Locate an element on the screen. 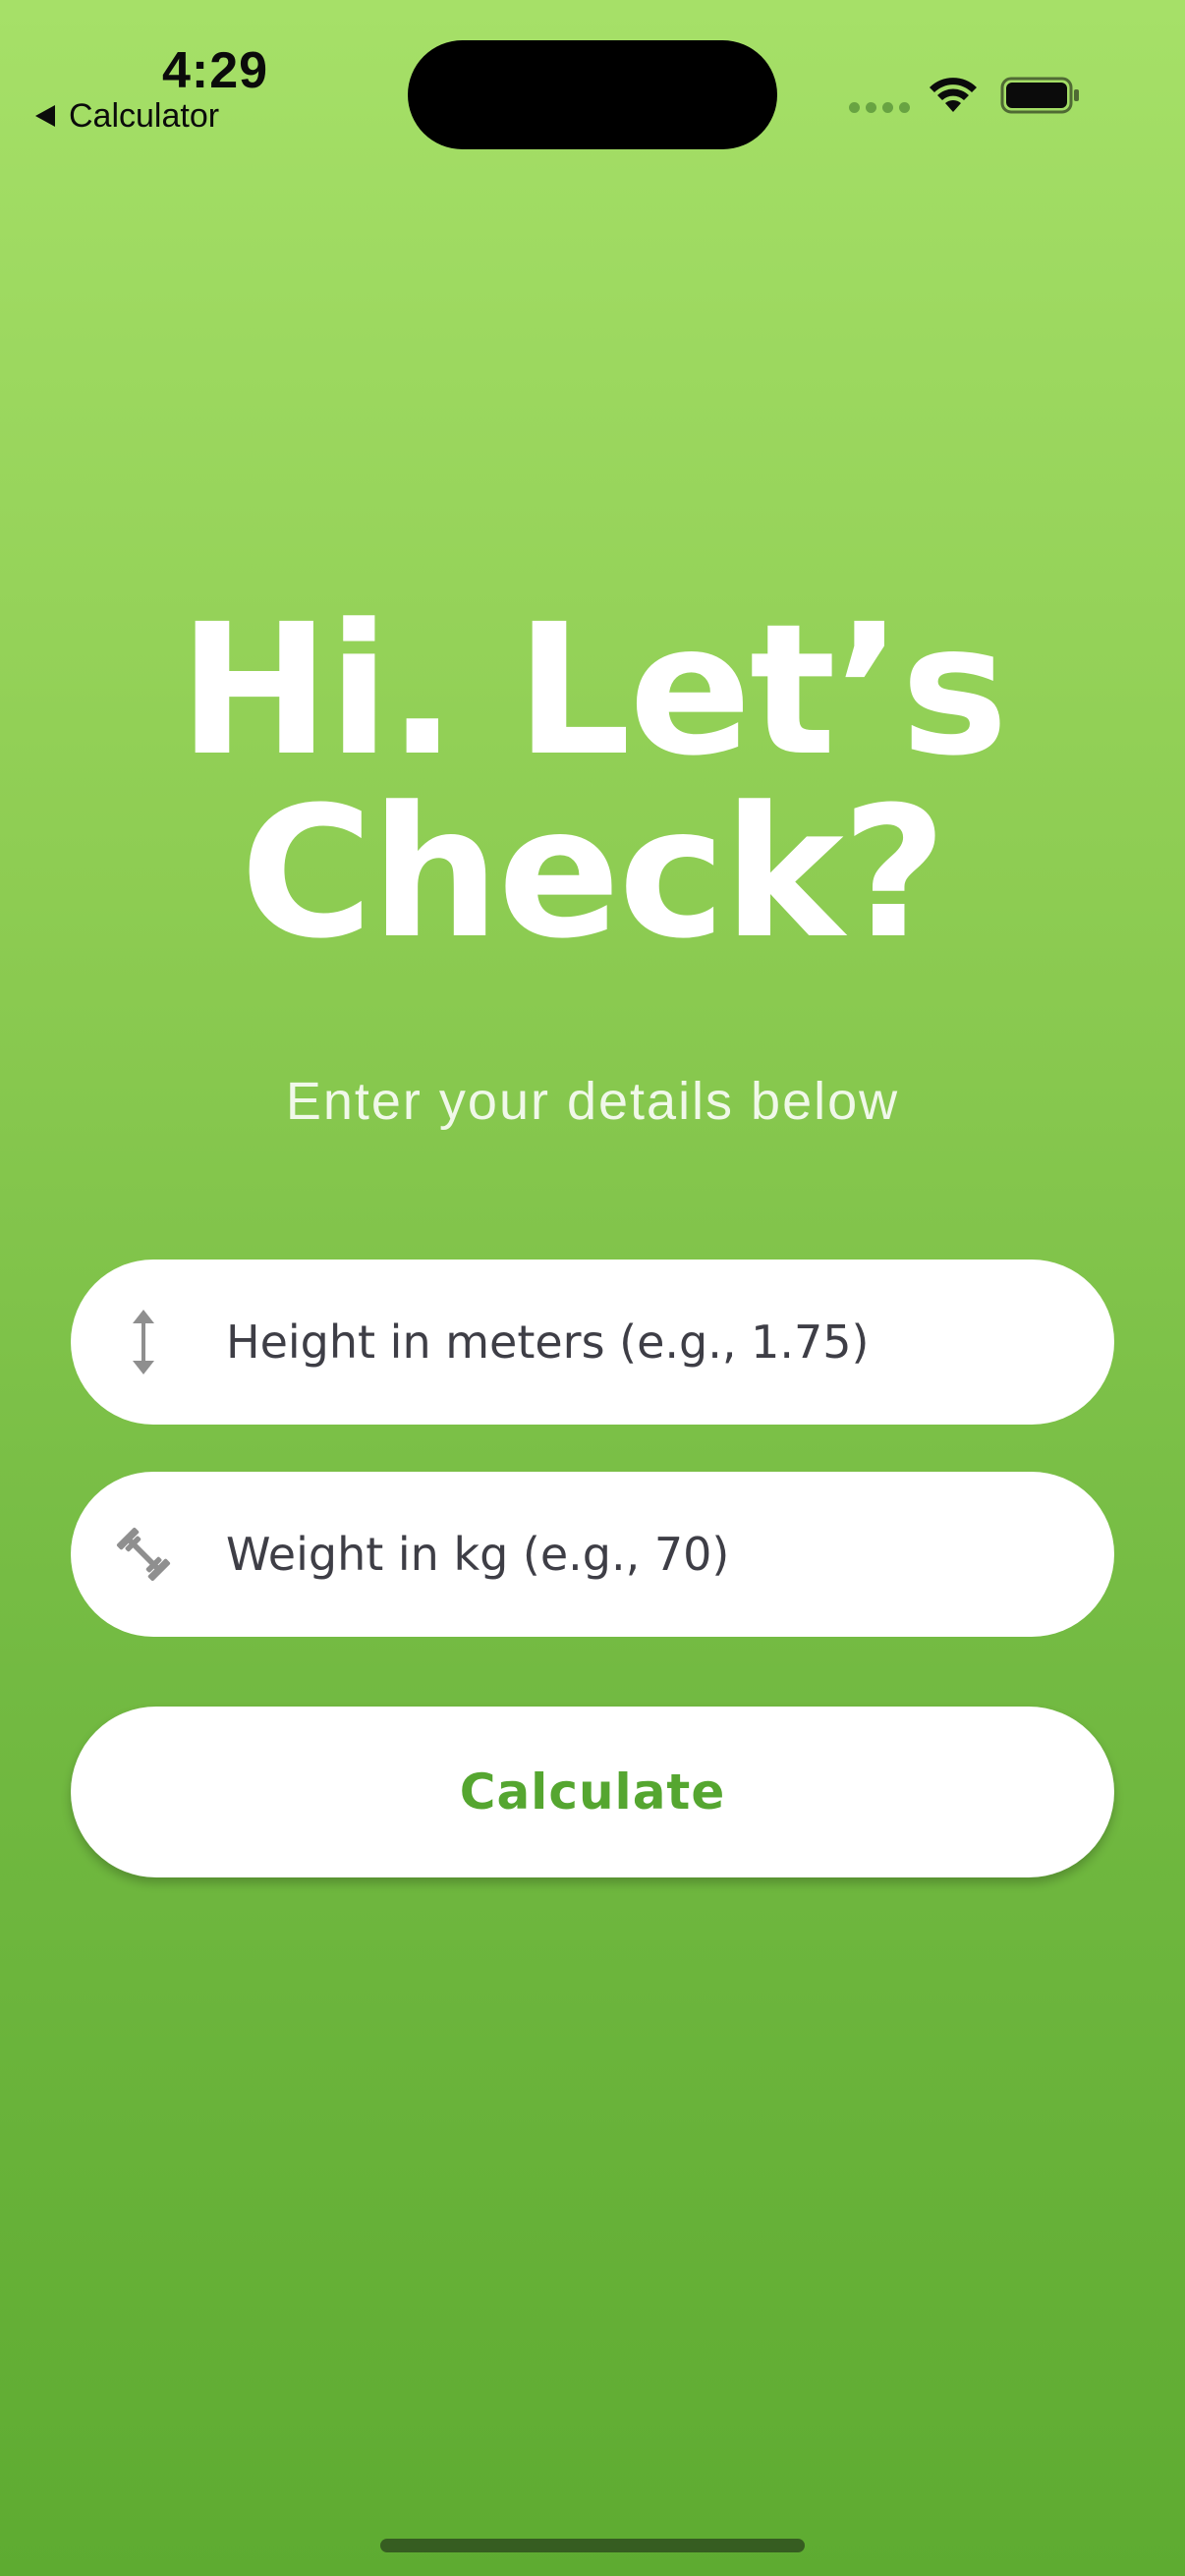  cellular-signal-icon is located at coordinates (880, 107).